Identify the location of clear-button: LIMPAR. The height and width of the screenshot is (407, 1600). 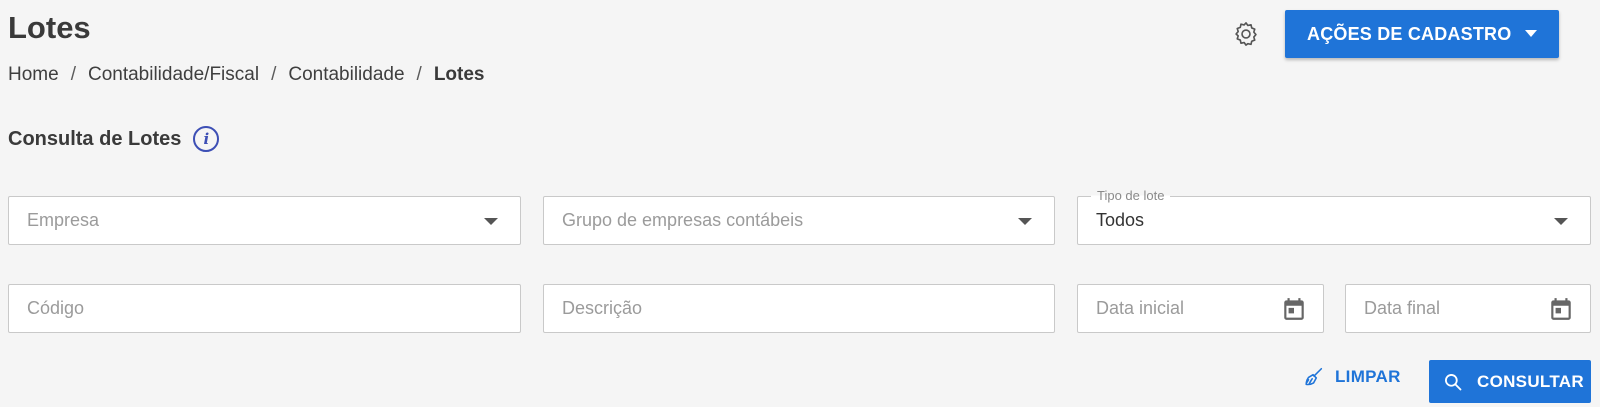
(1352, 377).